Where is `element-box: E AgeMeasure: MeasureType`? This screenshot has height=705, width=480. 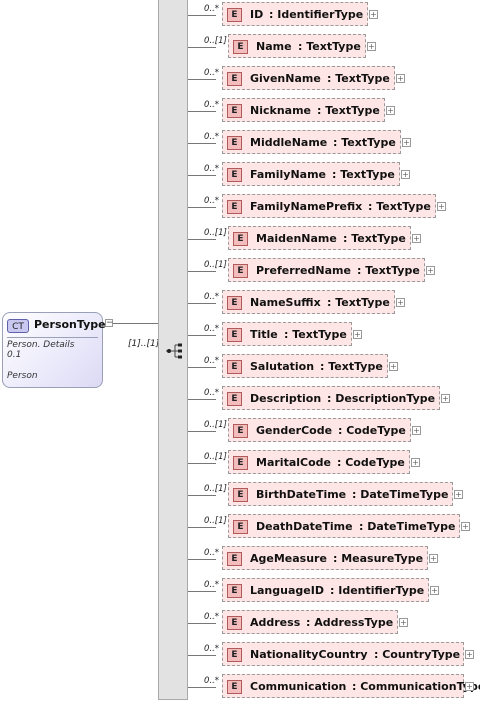 element-box: E AgeMeasure: MeasureType is located at coordinates (325, 558).